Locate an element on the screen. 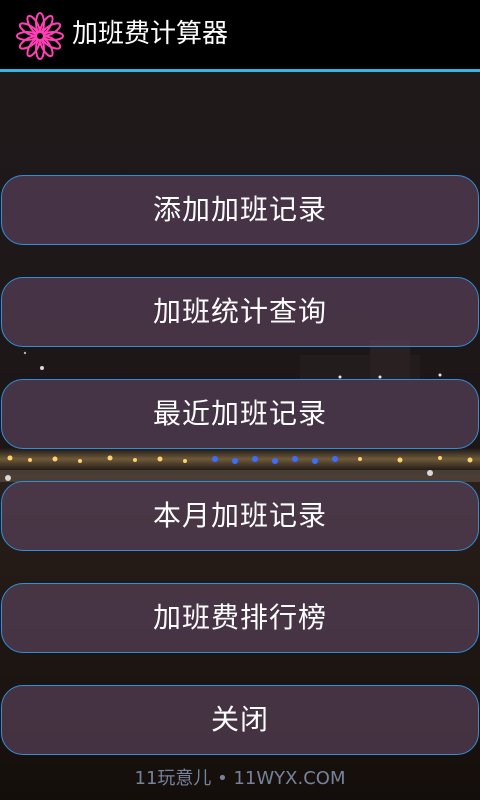 This screenshot has height=800, width=480. overtime-pay-ranking-button: 加班费排行榜 is located at coordinates (240, 618).